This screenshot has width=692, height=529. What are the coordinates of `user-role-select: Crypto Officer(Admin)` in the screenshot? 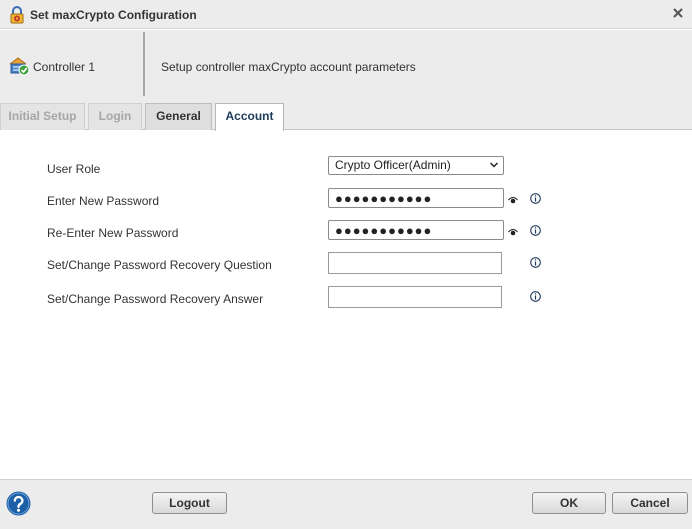 It's located at (416, 165).